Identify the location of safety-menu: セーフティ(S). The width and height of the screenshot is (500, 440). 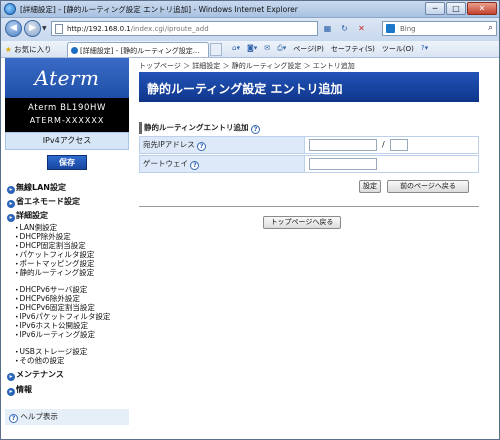
(353, 49).